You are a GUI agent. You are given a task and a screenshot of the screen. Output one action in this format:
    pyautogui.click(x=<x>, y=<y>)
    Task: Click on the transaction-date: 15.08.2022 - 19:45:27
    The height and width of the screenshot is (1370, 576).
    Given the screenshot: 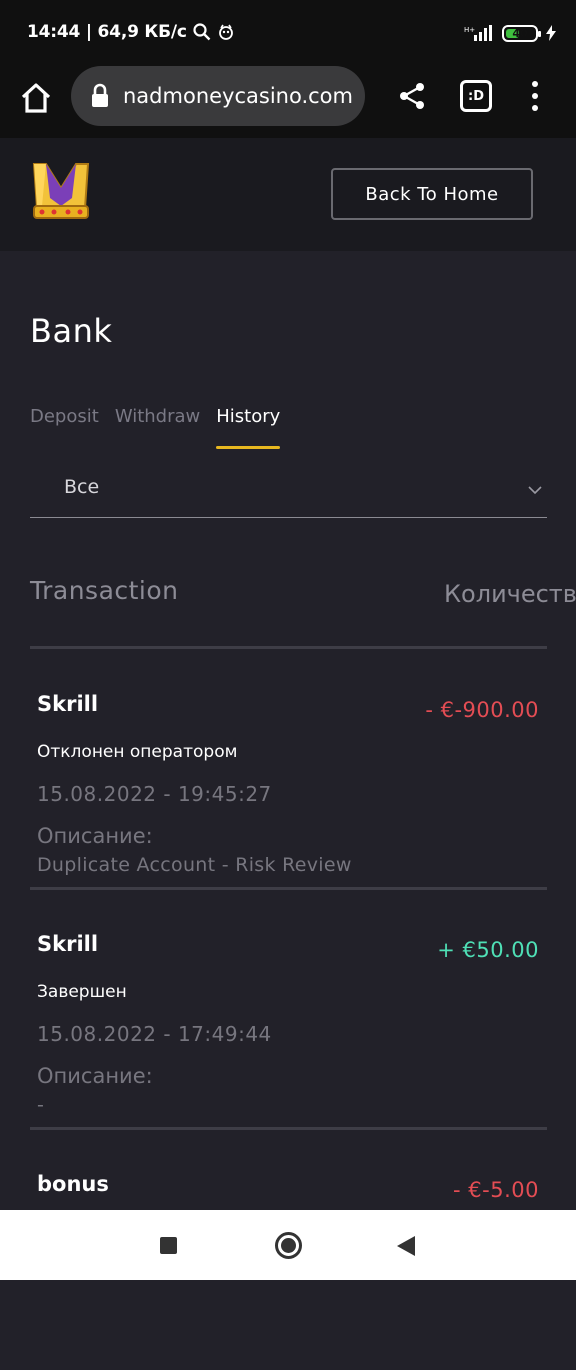 What is the action you would take?
    pyautogui.click(x=154, y=794)
    